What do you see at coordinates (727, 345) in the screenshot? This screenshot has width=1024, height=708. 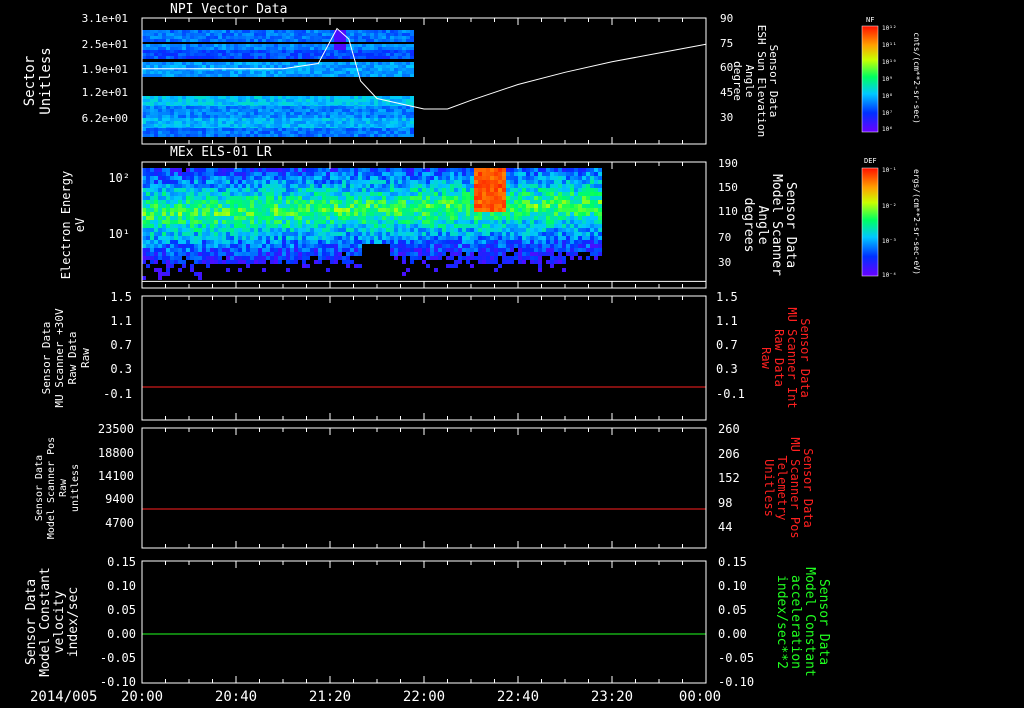 I see `raw-right-tick: 0.7` at bounding box center [727, 345].